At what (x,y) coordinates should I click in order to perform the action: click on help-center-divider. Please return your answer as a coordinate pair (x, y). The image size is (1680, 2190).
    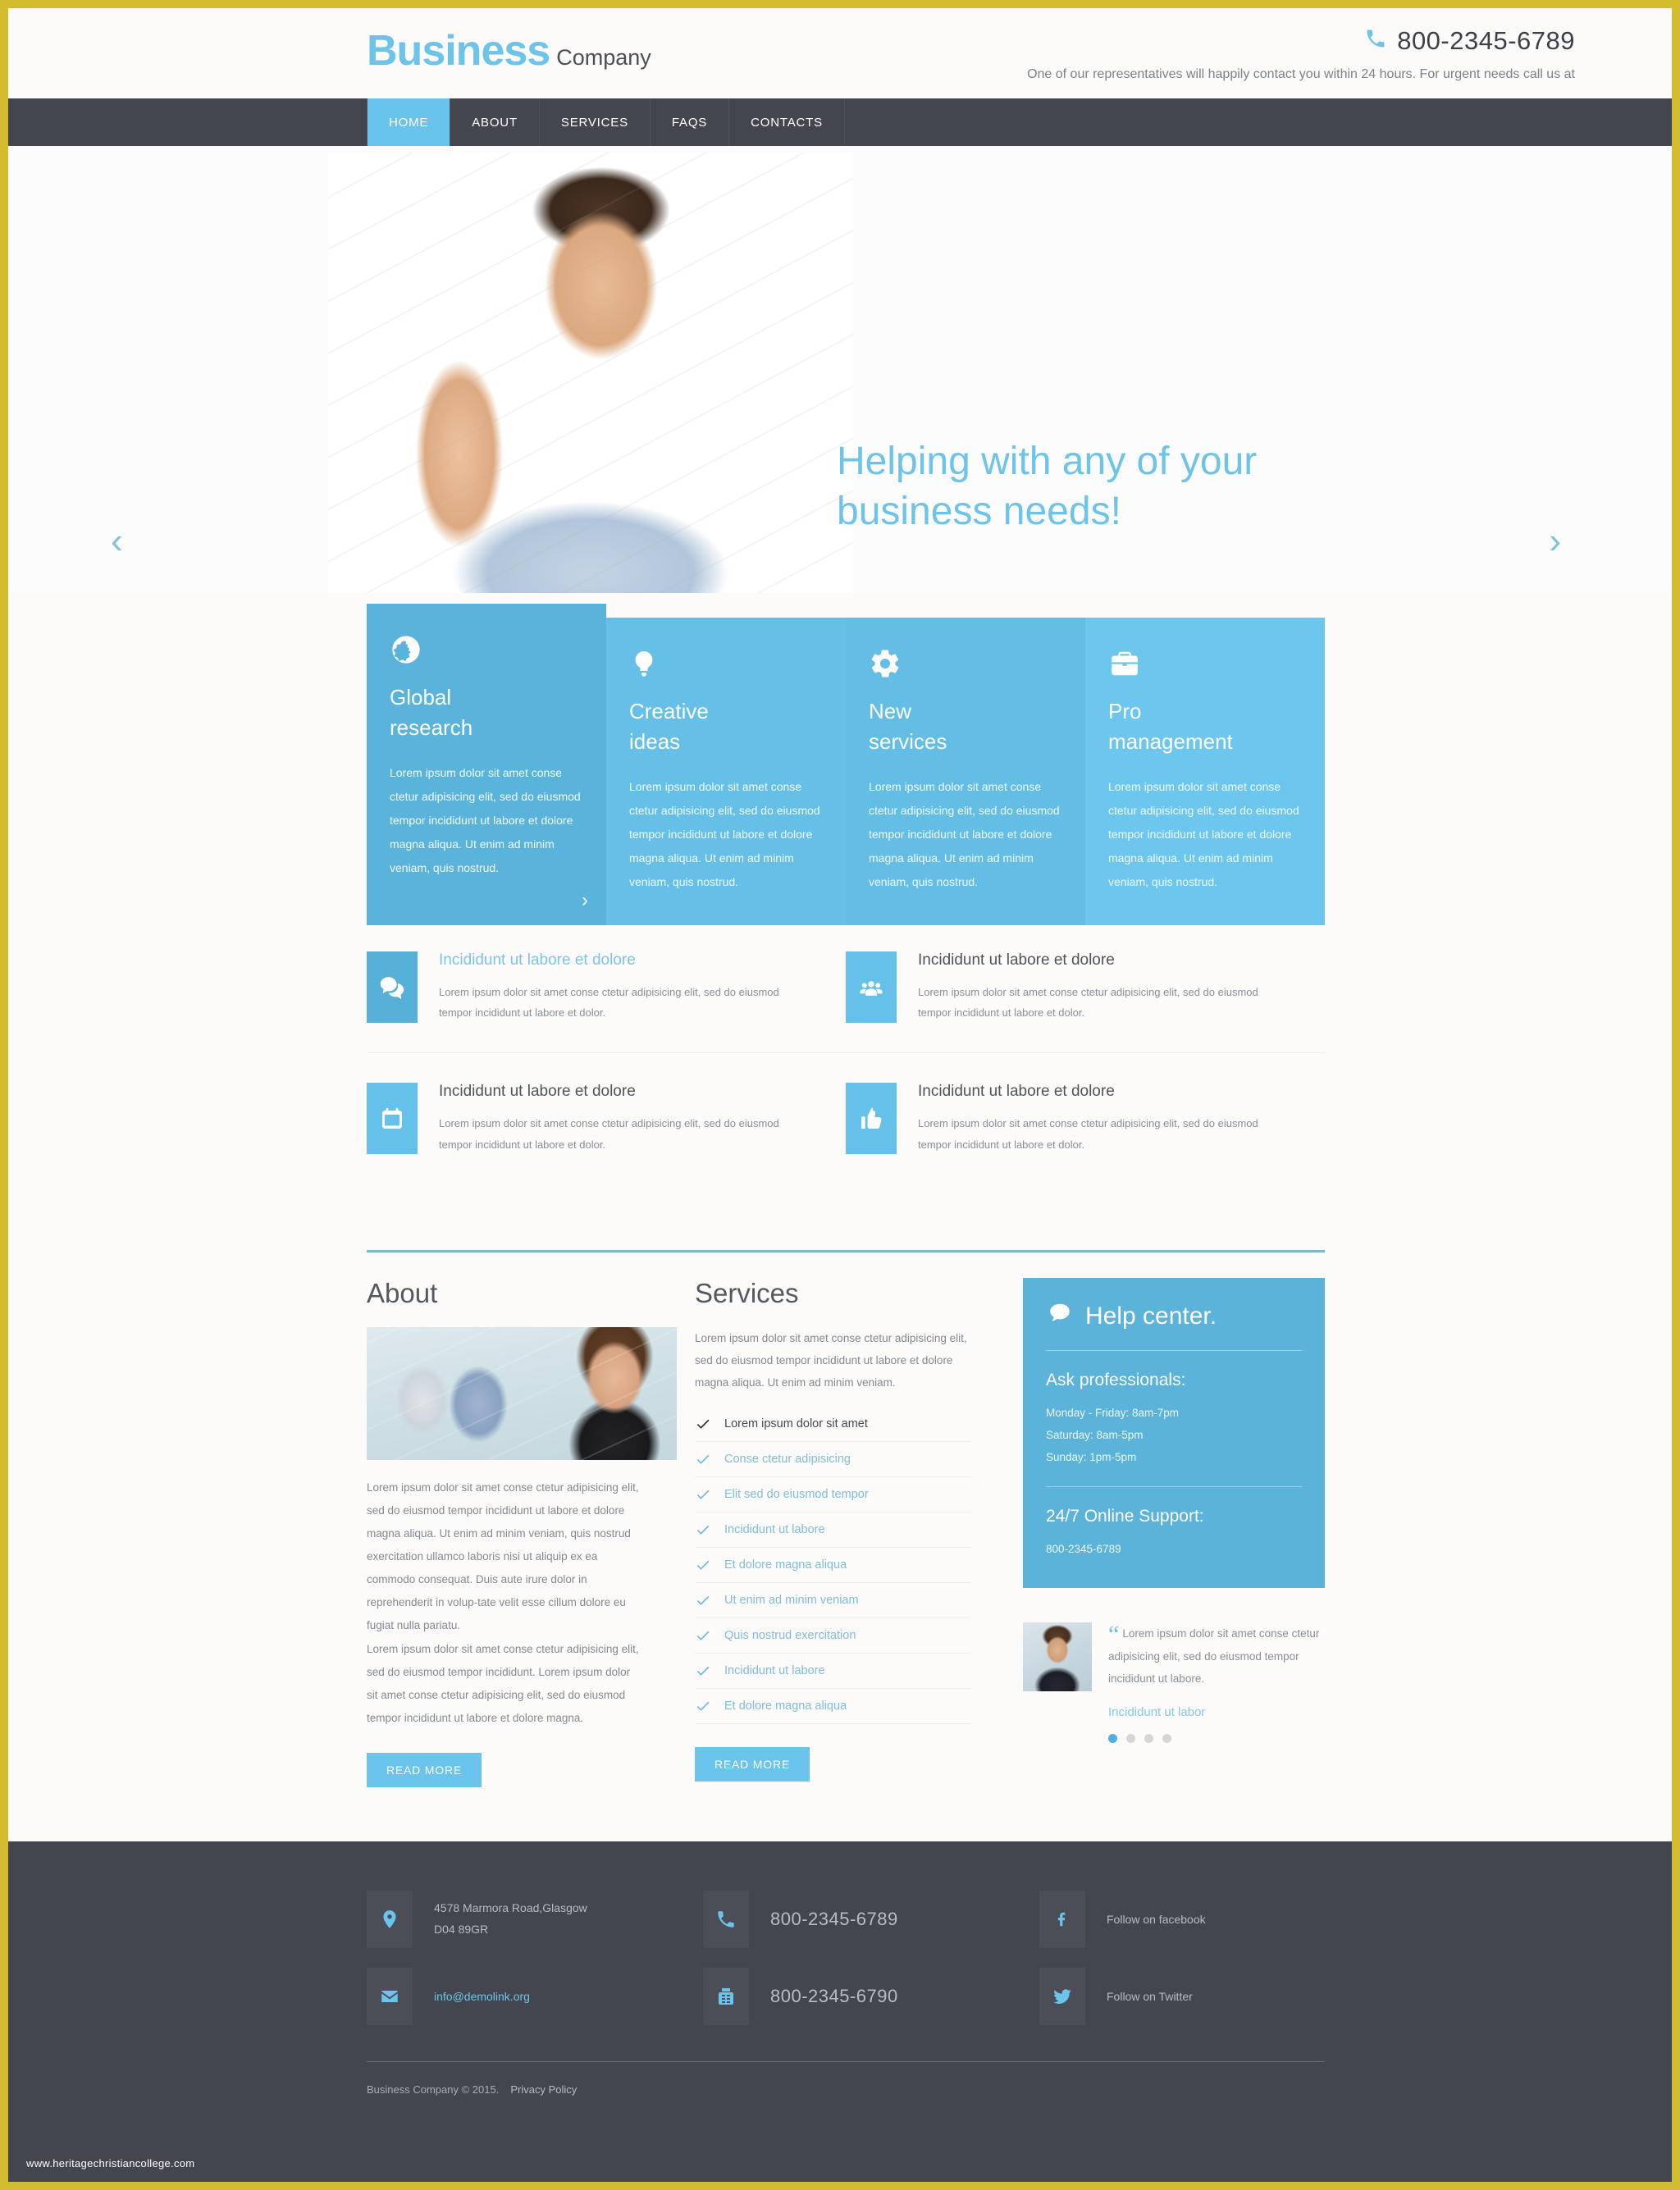
    Looking at the image, I should click on (1174, 1486).